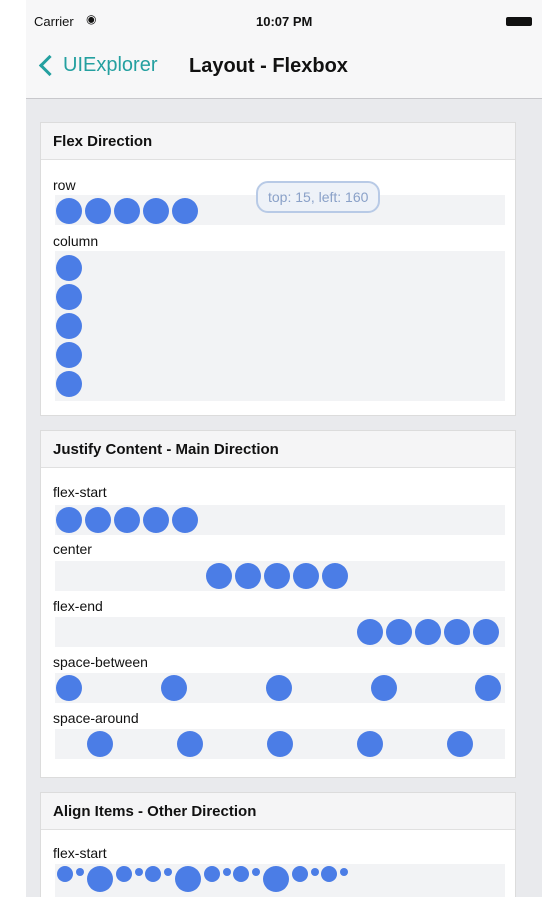 Image resolution: width=542 pixels, height=897 pixels. Describe the element at coordinates (64, 185) in the screenshot. I see `row-label: row` at that location.